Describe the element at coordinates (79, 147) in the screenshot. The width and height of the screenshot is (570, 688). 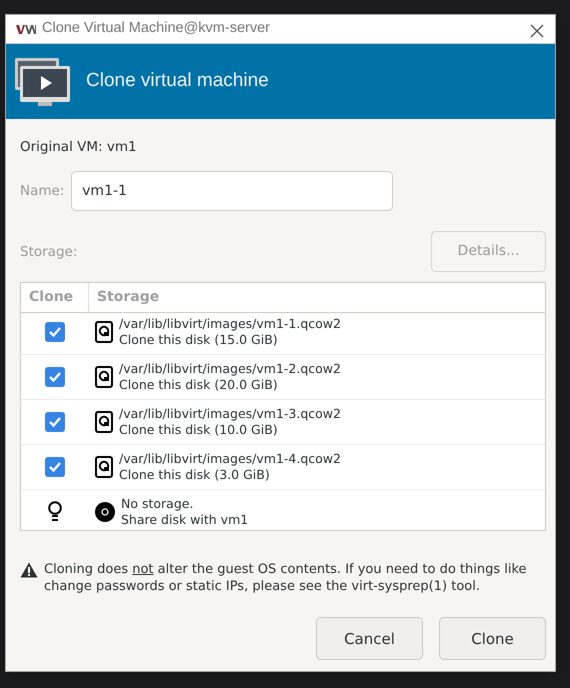
I see `original-vm-label: Original VM: vm1` at that location.